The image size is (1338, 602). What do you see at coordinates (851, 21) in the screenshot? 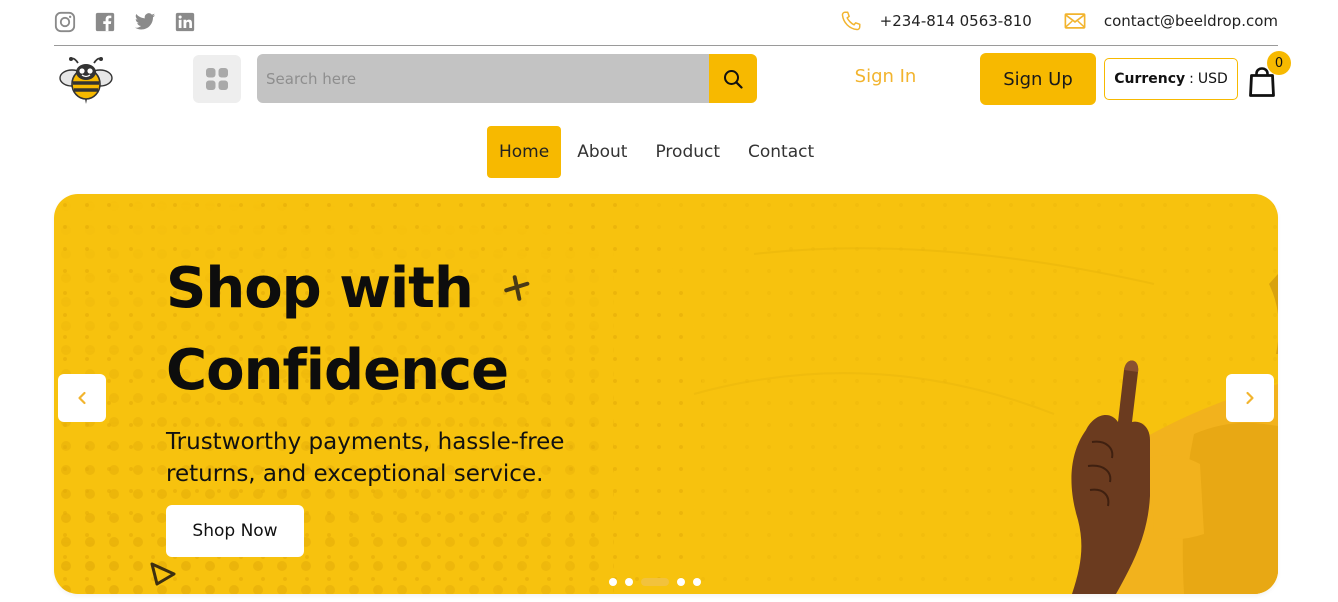
I see `phone-icon` at bounding box center [851, 21].